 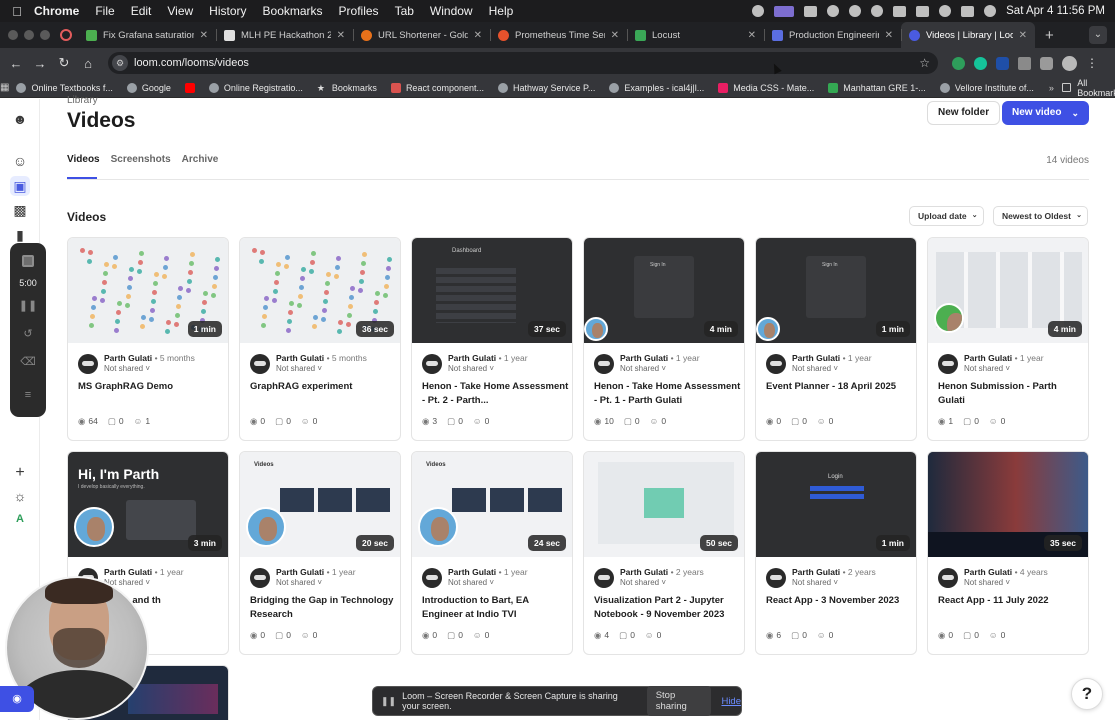 I want to click on stop-sharing-button: Stop sharing, so click(x=679, y=701).